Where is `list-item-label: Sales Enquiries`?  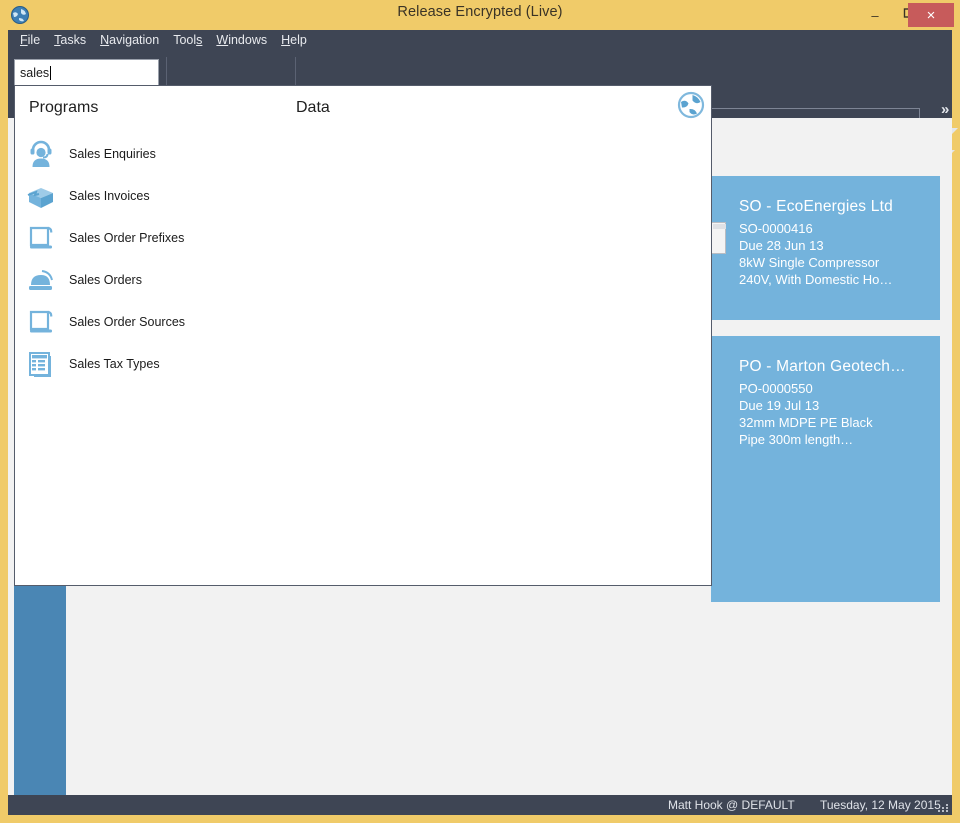 list-item-label: Sales Enquiries is located at coordinates (112, 154).